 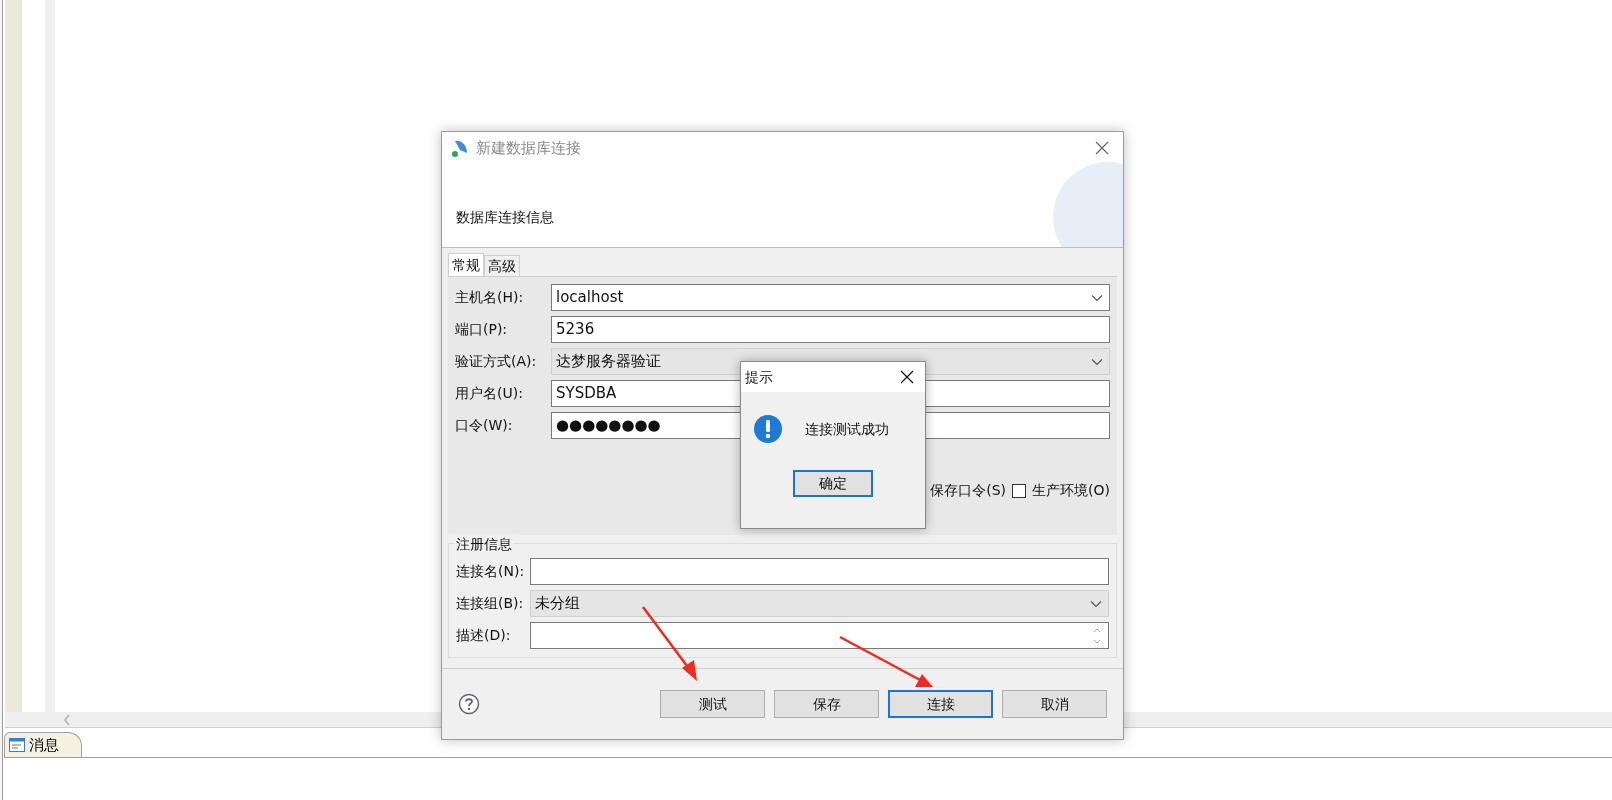 What do you see at coordinates (529, 148) in the screenshot?
I see `window-title: 新建数据库连接` at bounding box center [529, 148].